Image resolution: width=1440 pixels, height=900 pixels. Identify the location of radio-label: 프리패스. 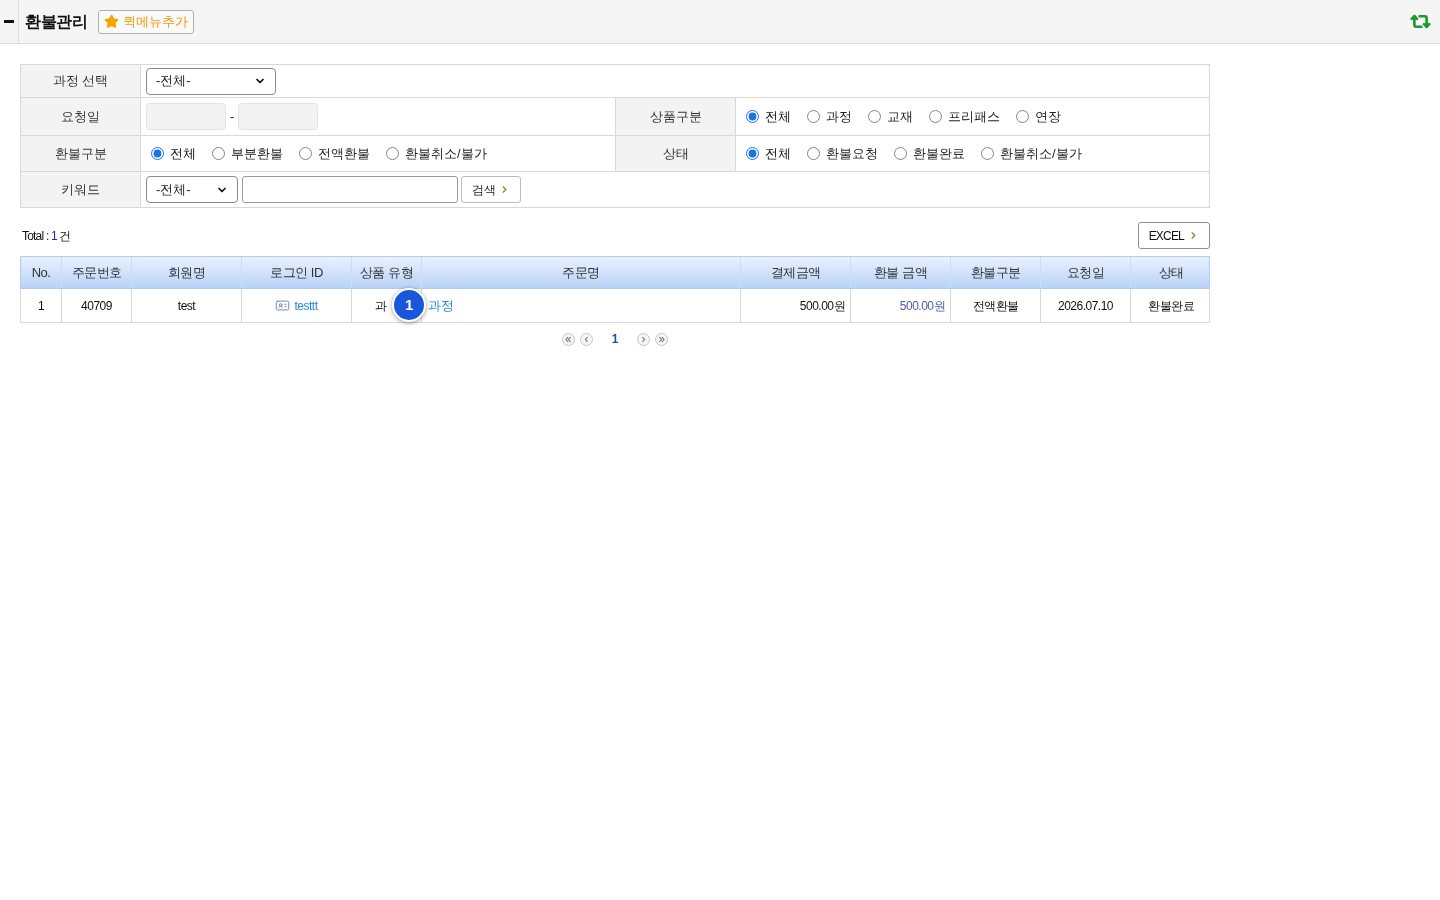
(974, 116).